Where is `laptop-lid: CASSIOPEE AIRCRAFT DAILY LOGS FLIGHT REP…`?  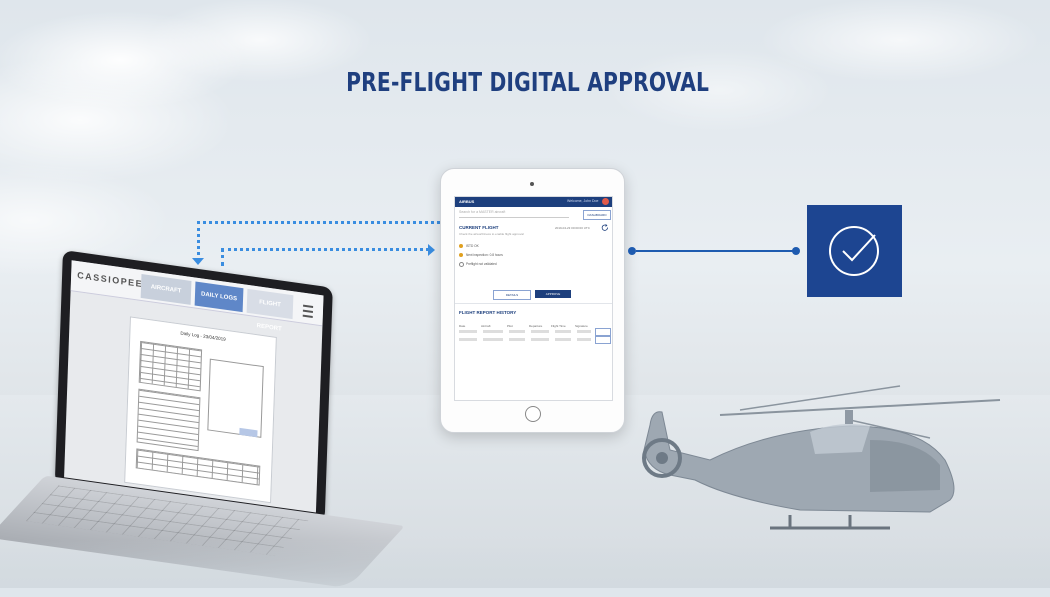
laptop-lid: CASSIOPEE AIRCRAFT DAILY LOGS FLIGHT REP… is located at coordinates (193, 386).